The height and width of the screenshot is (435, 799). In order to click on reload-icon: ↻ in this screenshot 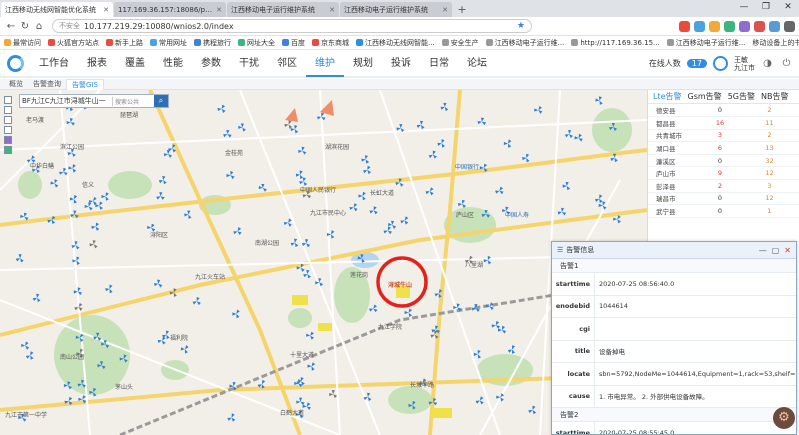, I will do `click(25, 26)`.